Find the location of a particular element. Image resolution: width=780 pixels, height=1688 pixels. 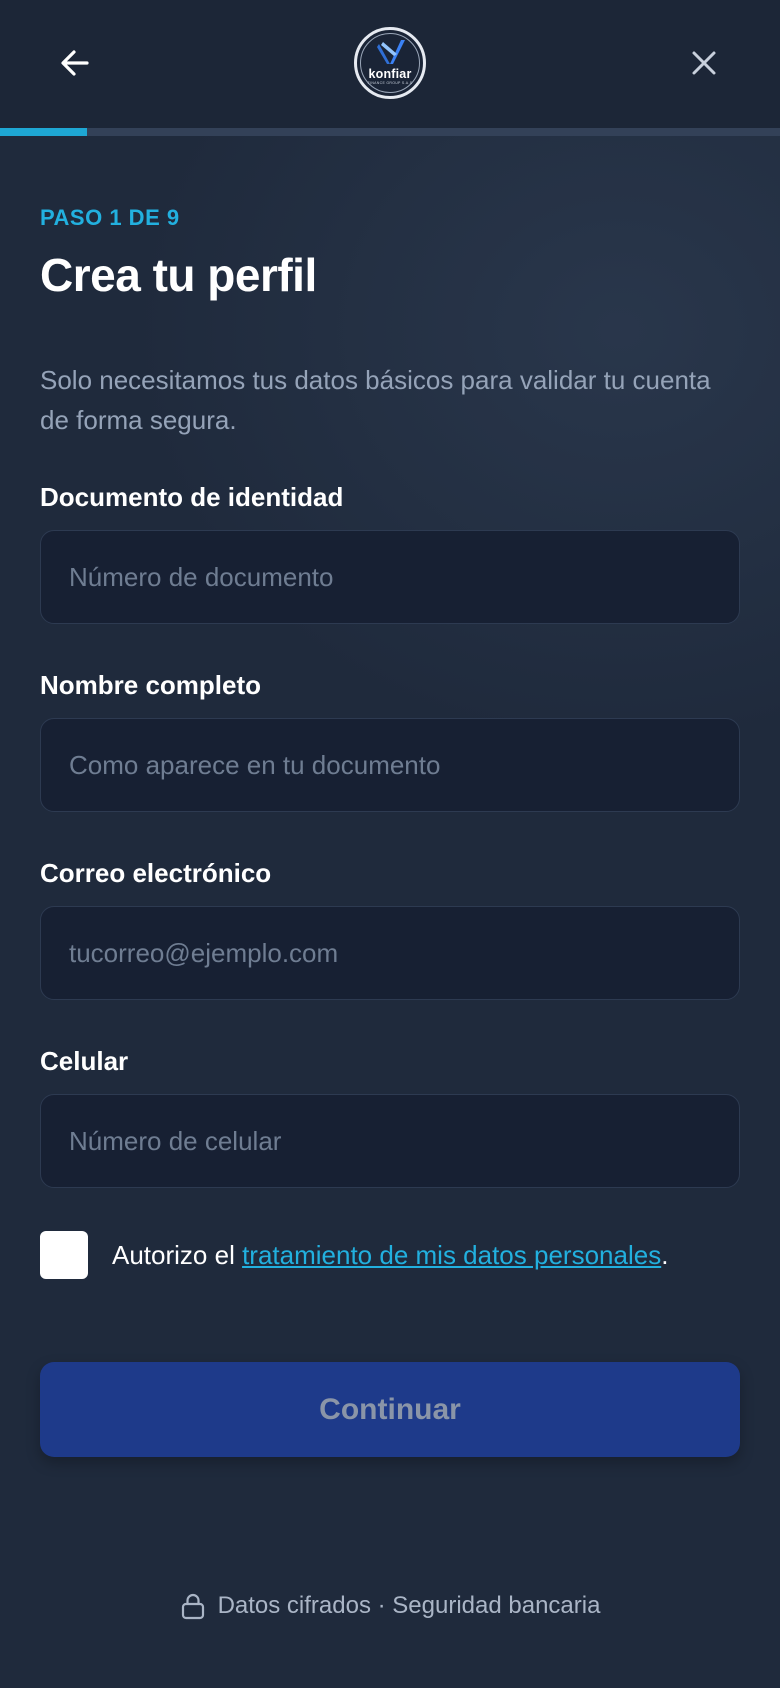

progress-bar is located at coordinates (390, 132).